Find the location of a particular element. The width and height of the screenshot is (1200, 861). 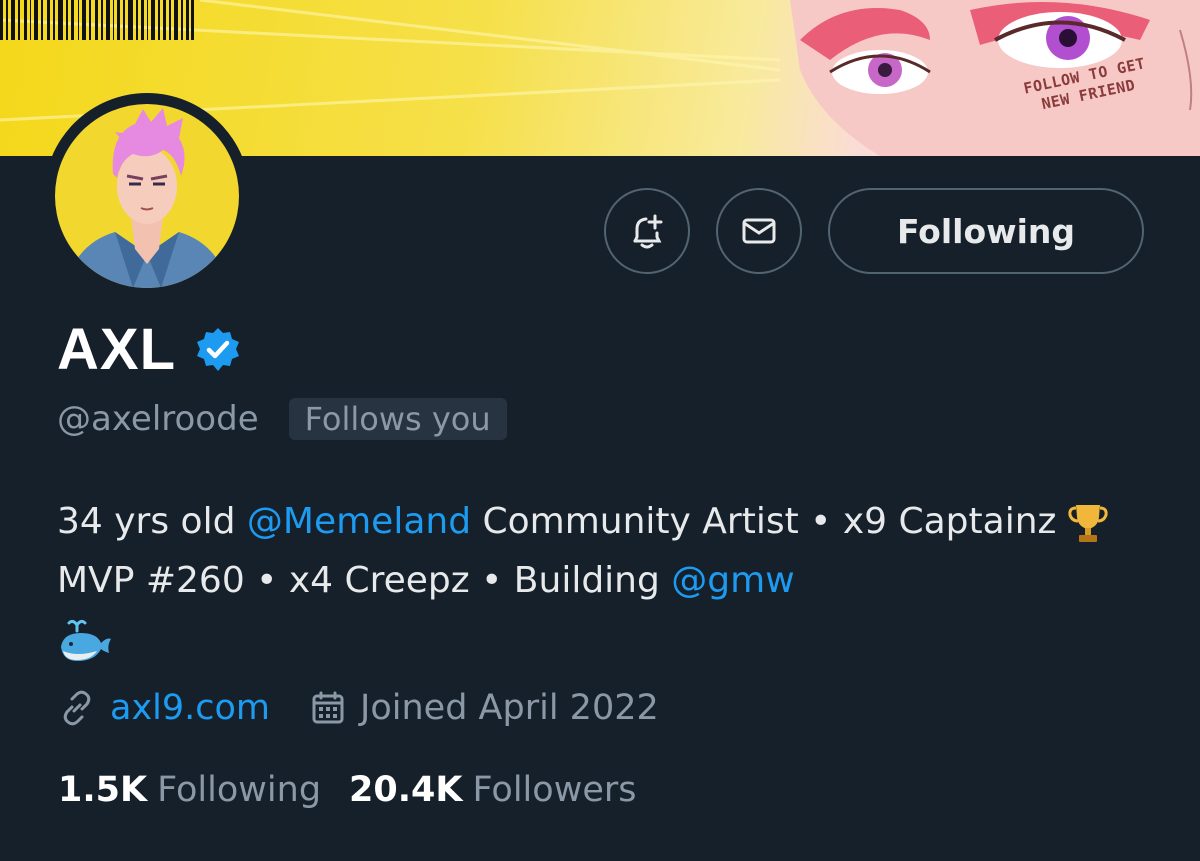

following-count: 1.5K is located at coordinates (103, 790).